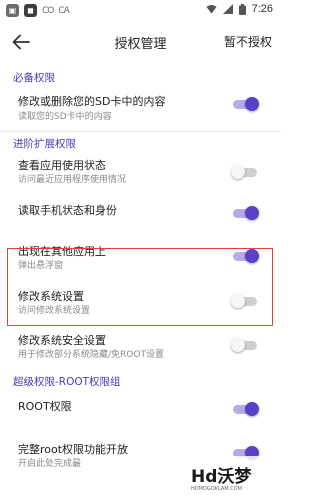 The image size is (320, 500). Describe the element at coordinates (140, 42) in the screenshot. I see `app-bar: 授权管理 暂不授权` at that location.